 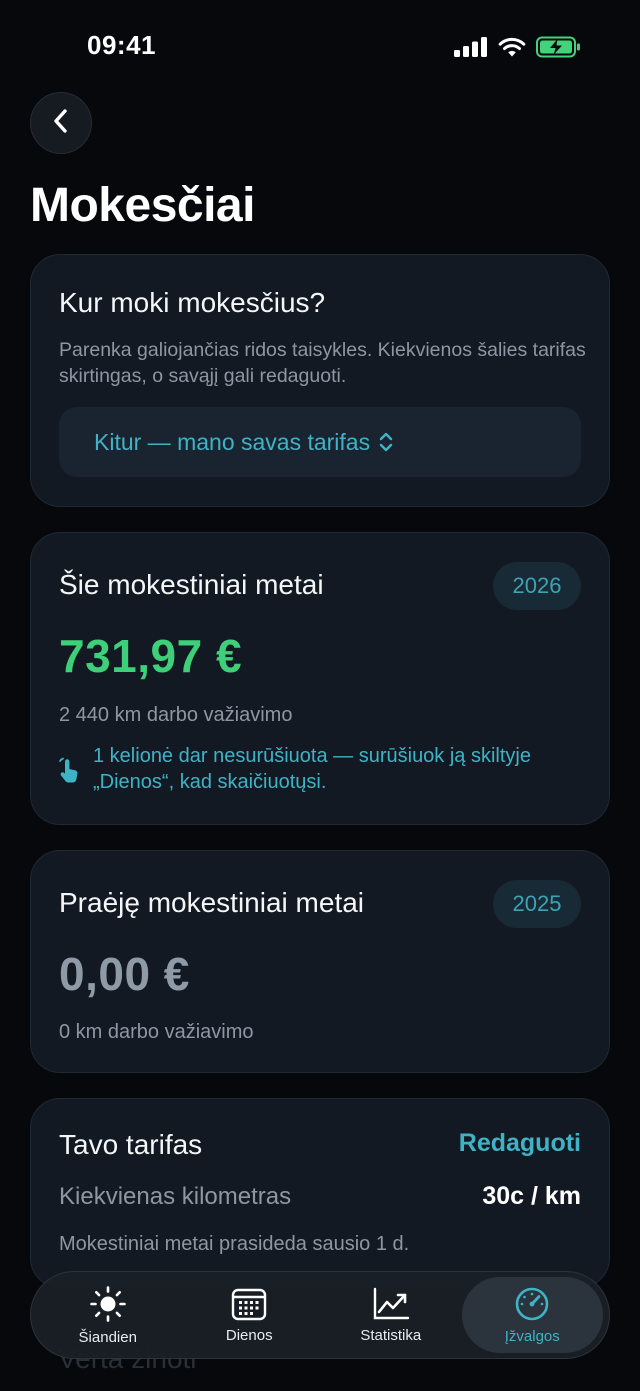 I want to click on calendar-icon, so click(x=249, y=1304).